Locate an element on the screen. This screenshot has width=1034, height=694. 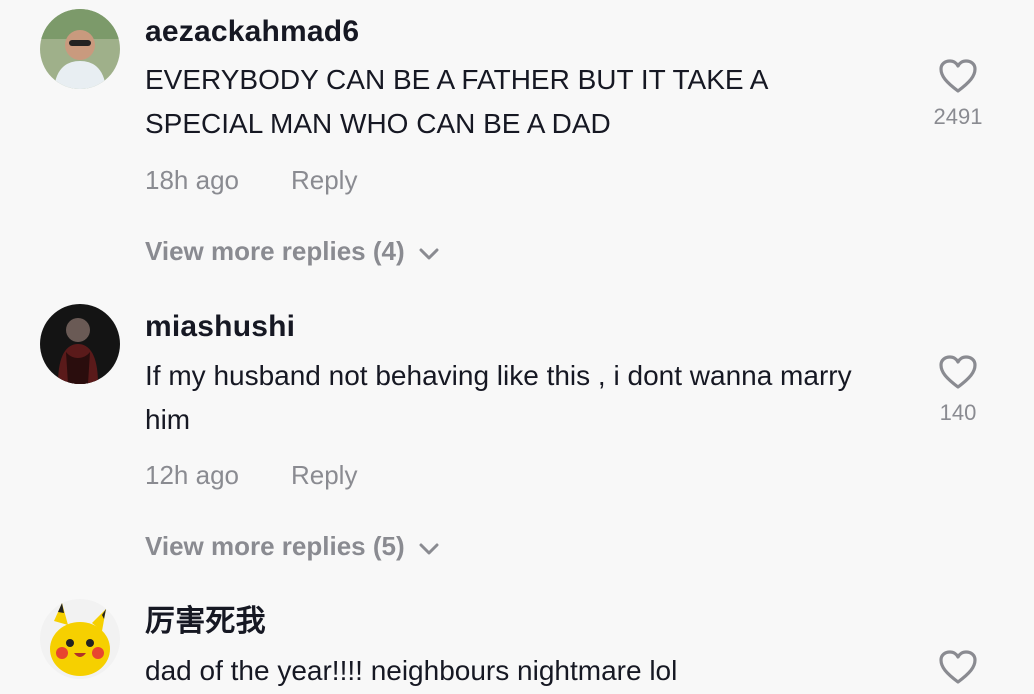
comment-meta: 12h ago Reply is located at coordinates (251, 475).